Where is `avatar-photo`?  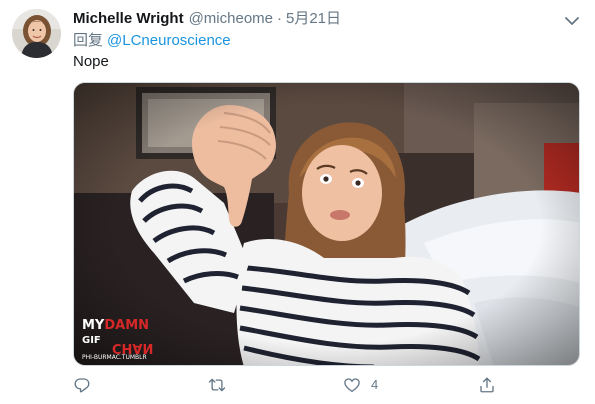 avatar-photo is located at coordinates (36, 33).